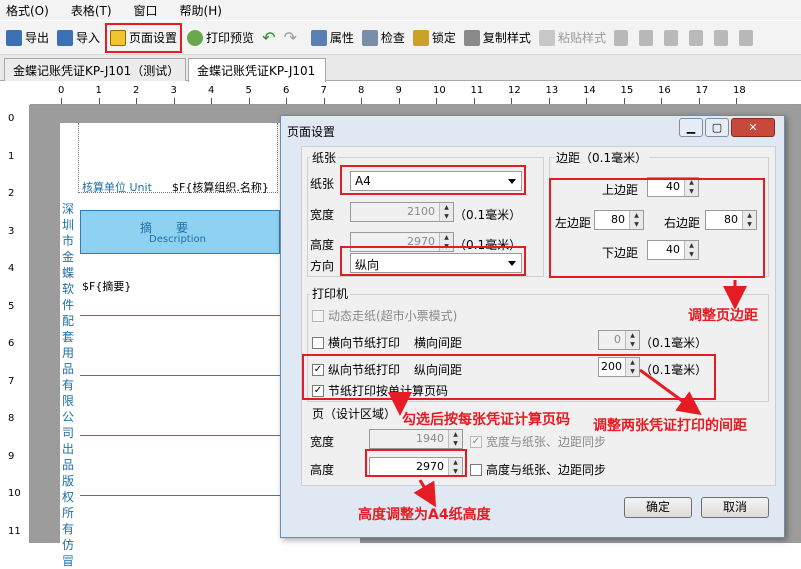 This screenshot has height=569, width=801. I want to click on paper-label: 纸张, so click(322, 184).